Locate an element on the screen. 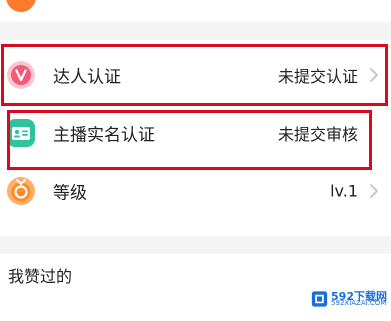 This screenshot has height=321, width=391. level-label: 等级 is located at coordinates (70, 193).